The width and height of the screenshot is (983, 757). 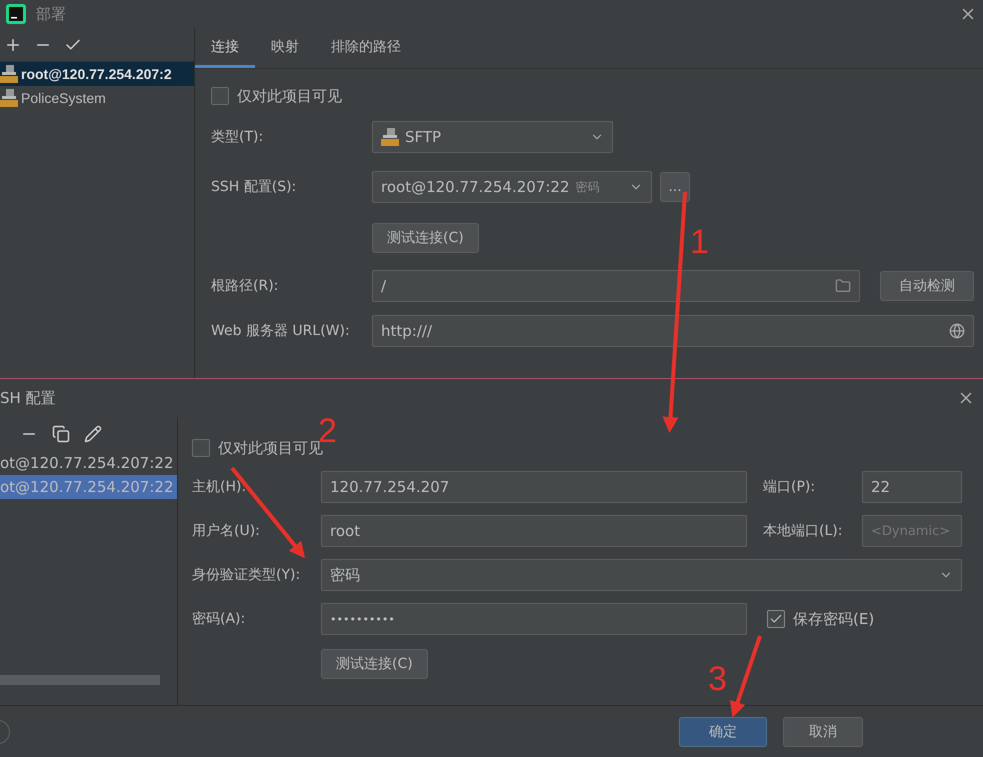 I want to click on annotation-number: 3, so click(x=717, y=679).